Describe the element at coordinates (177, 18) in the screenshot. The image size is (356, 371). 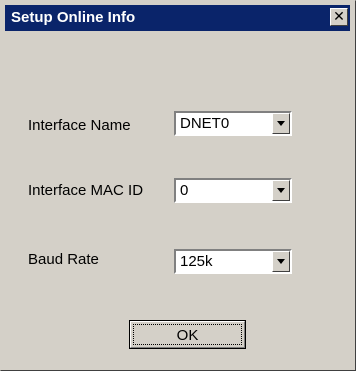
I see `title-bar: Setup Online Info ✕` at that location.